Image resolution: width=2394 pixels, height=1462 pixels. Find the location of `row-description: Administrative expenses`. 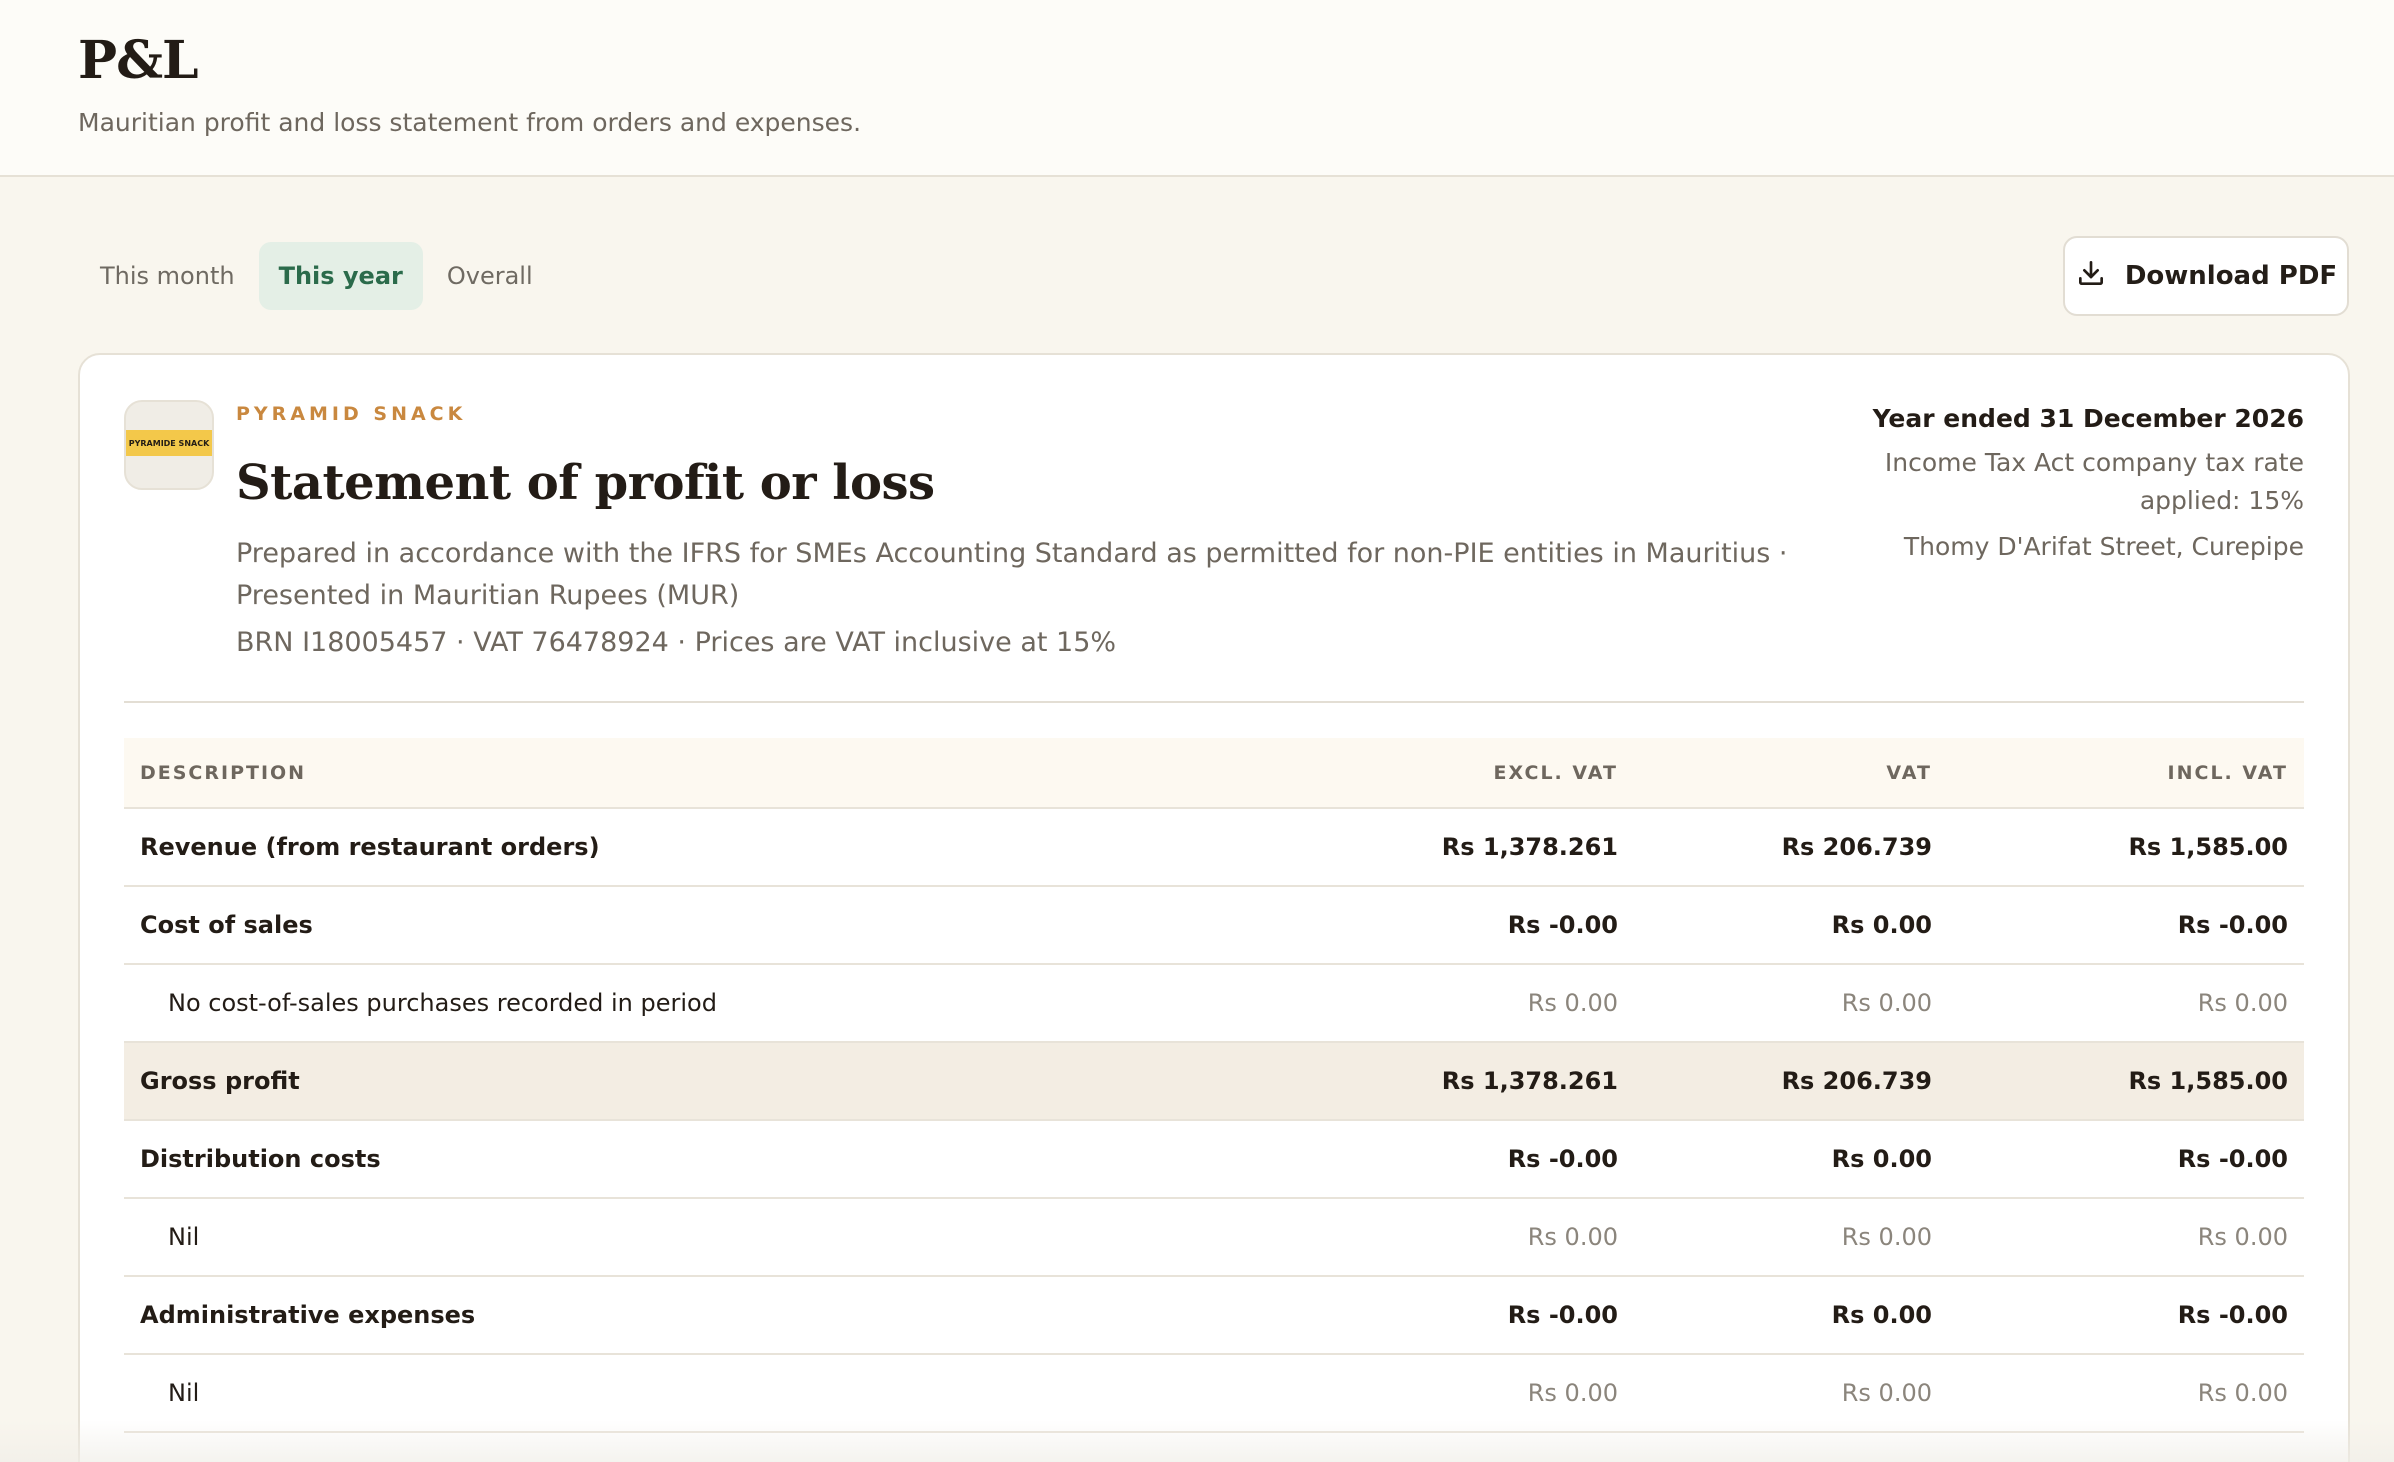

row-description: Administrative expenses is located at coordinates (769, 1315).